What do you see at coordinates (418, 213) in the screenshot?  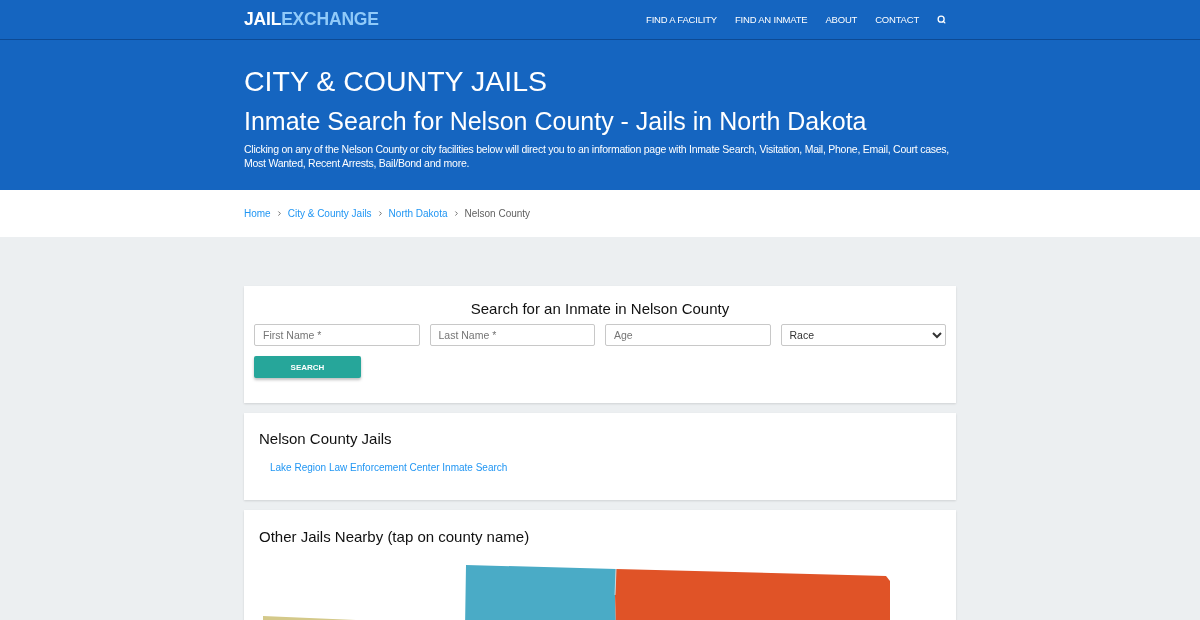 I see `breadcrumb-link: North Dakota` at bounding box center [418, 213].